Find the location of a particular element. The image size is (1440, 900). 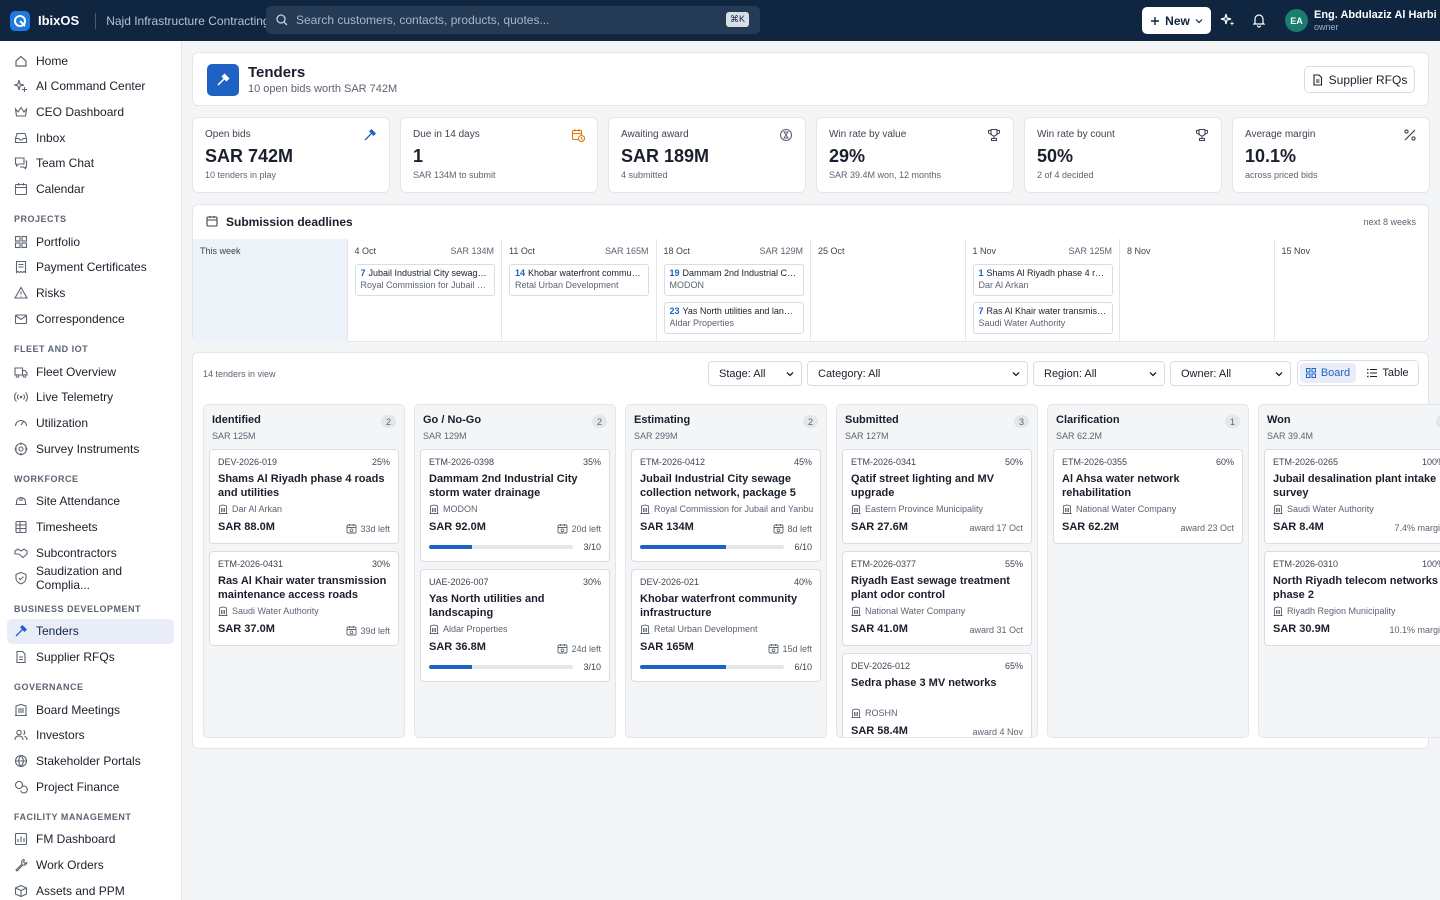

sidebar-item-label: Supplier RFQs is located at coordinates (75, 656).